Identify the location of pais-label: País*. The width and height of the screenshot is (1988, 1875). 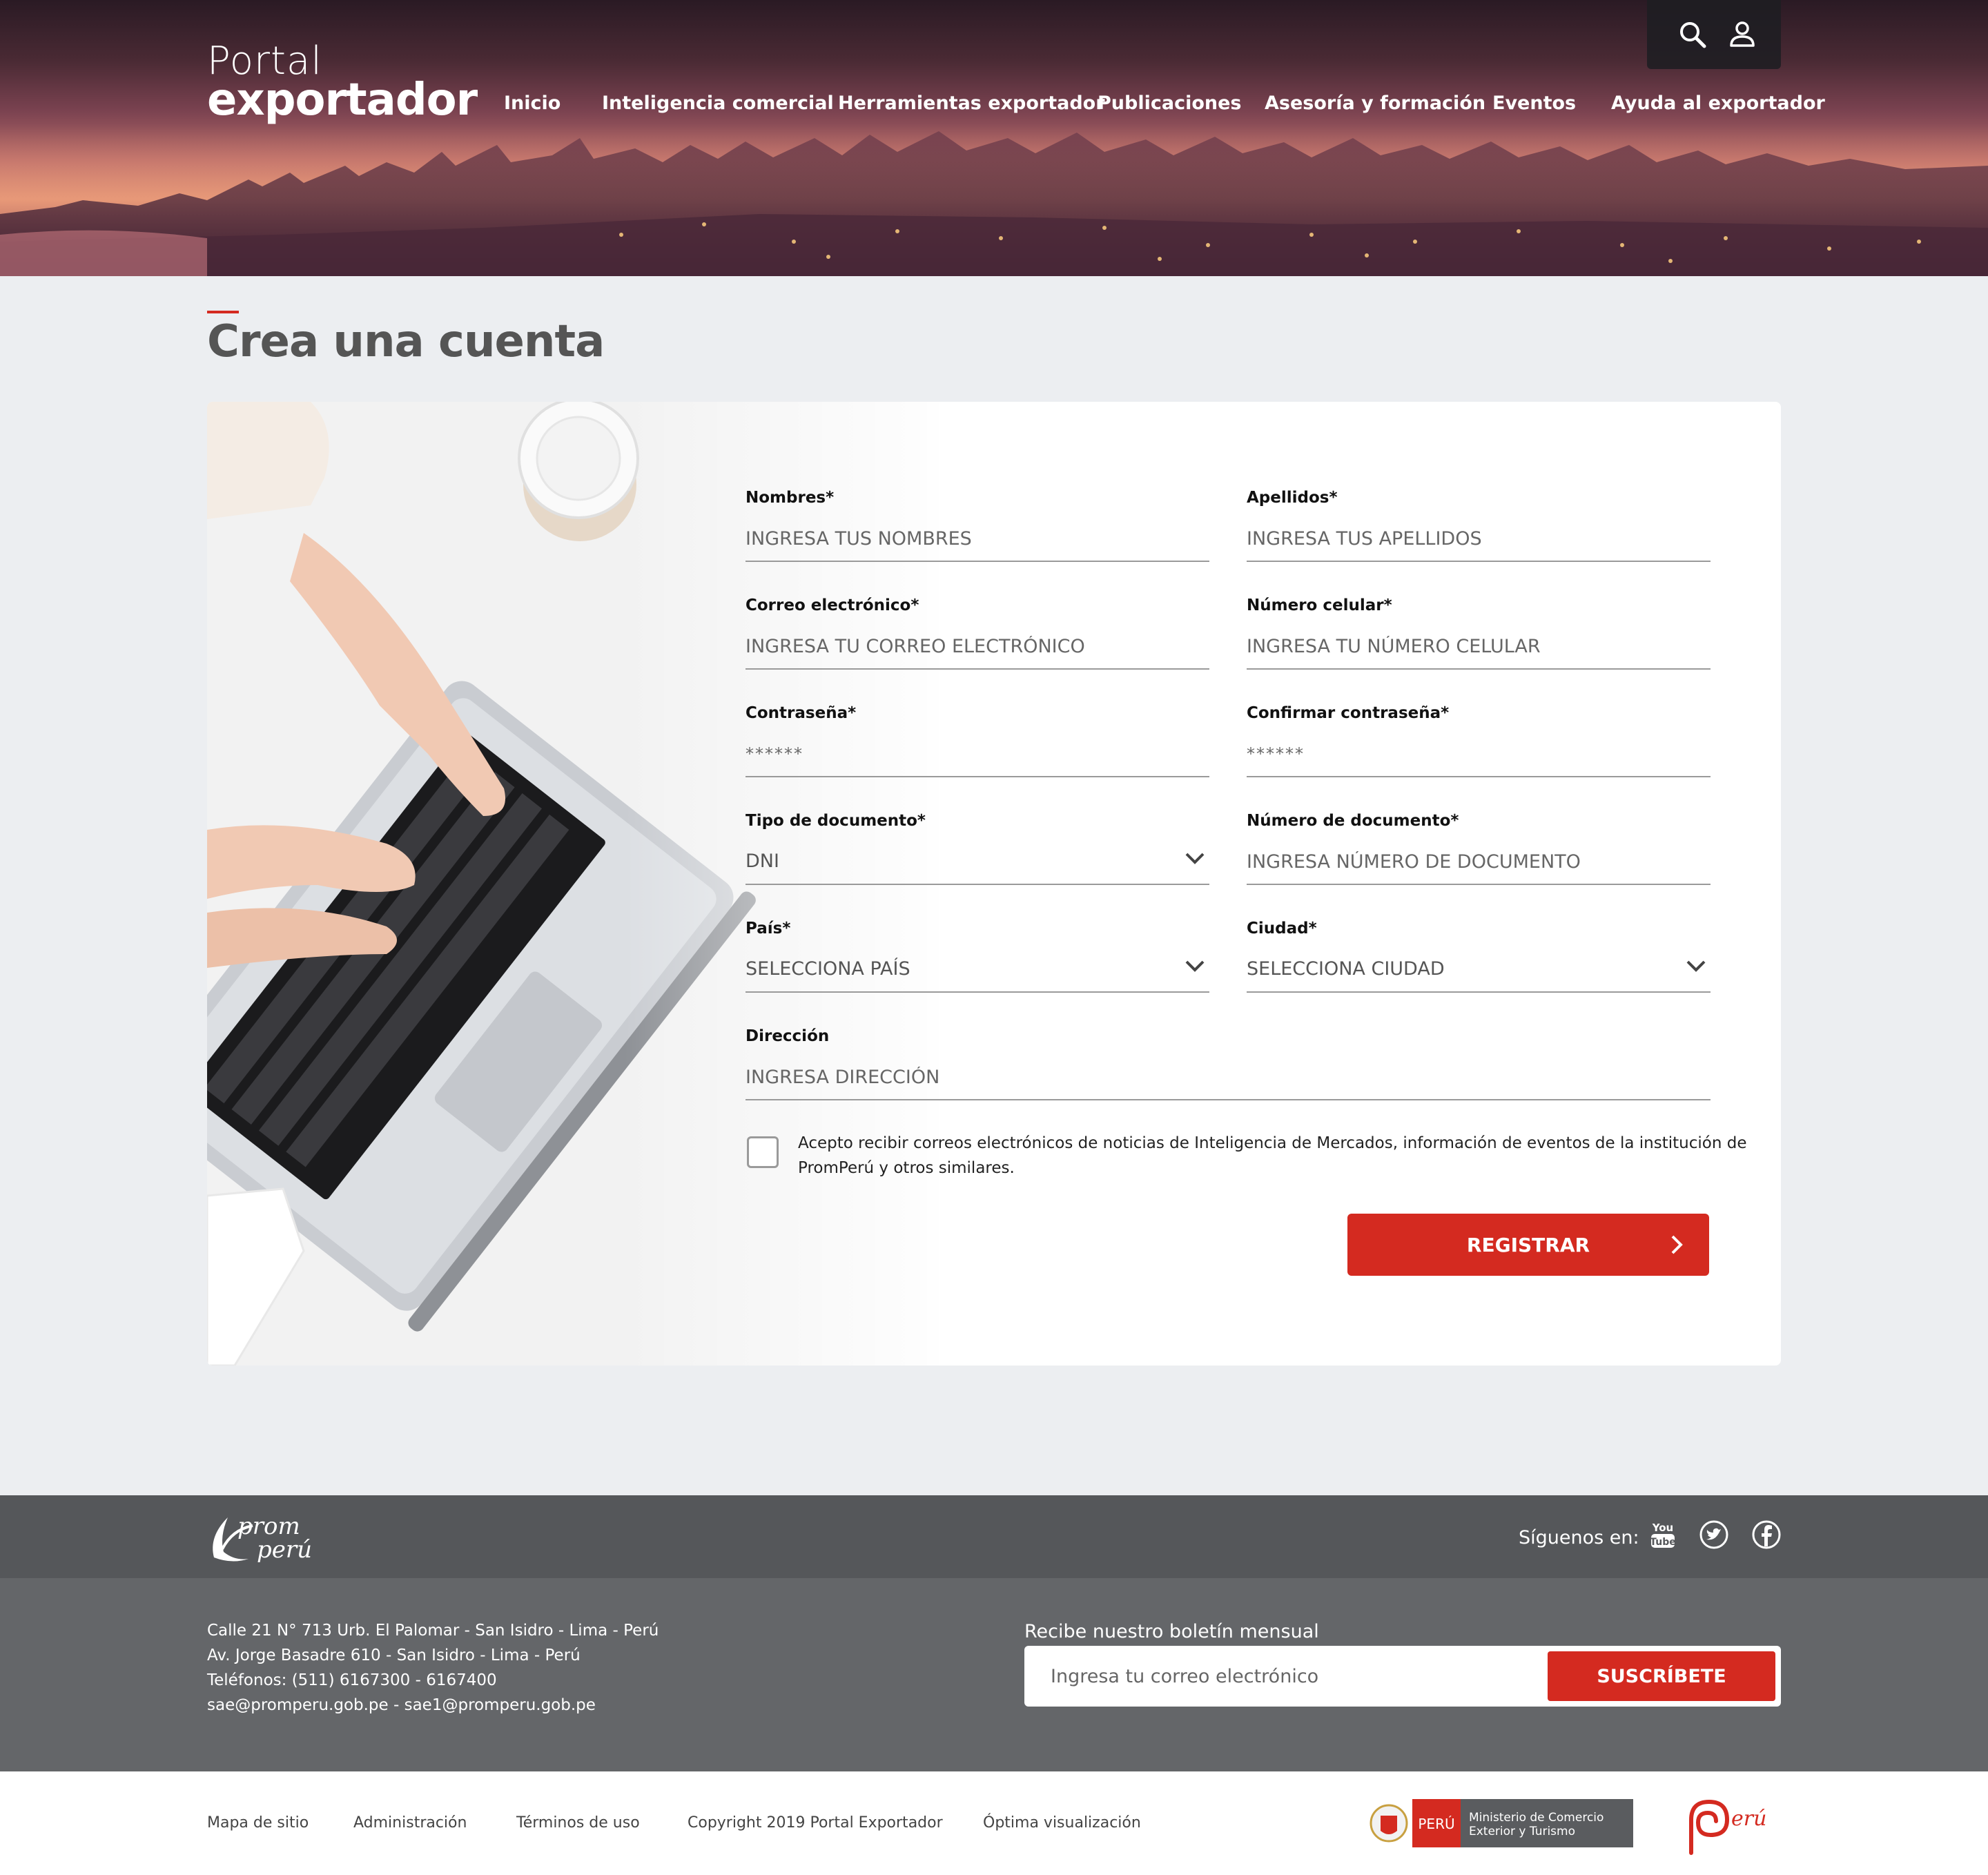
(768, 929).